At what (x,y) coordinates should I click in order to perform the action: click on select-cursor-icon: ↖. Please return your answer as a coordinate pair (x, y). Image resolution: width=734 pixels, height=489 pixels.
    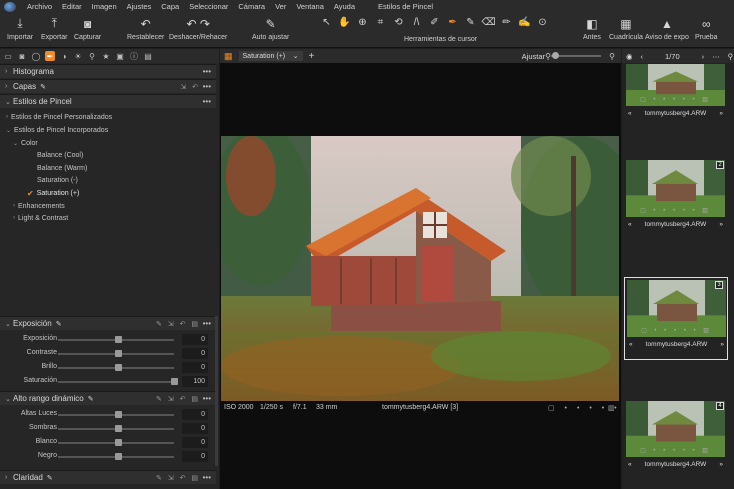
    Looking at the image, I should click on (326, 22).